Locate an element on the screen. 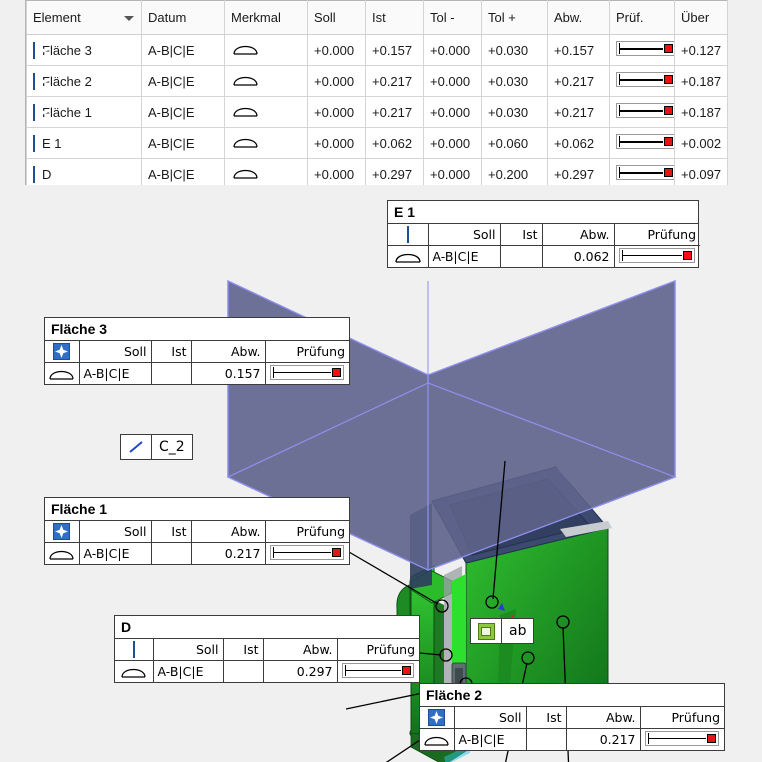  callout-flaeche2-value-row: A-B|C|E 0.217 is located at coordinates (572, 739).